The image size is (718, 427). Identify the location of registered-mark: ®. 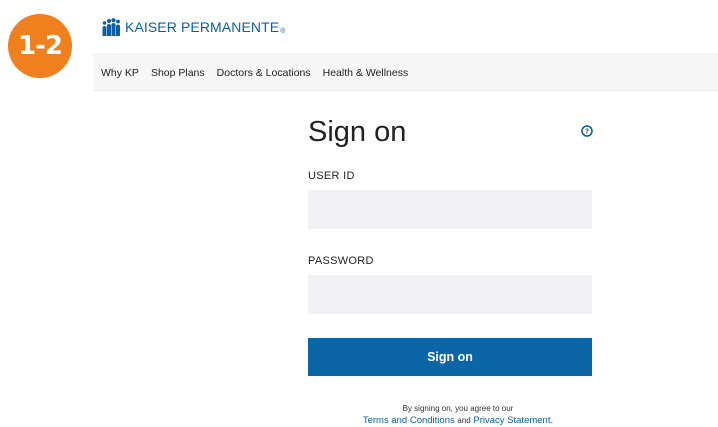
(283, 31).